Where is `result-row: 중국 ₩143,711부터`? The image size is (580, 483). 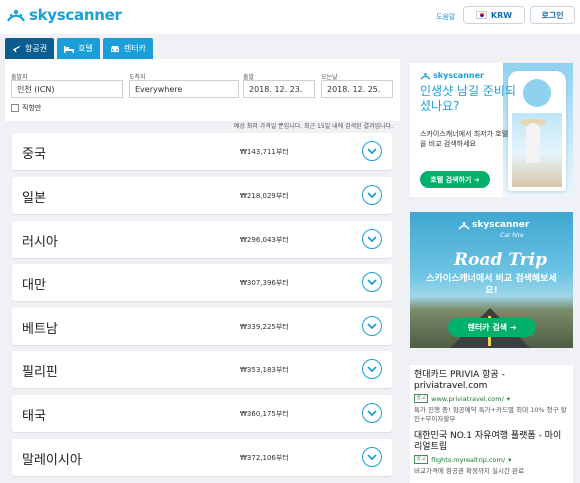 result-row: 중국 ₩143,711부터 is located at coordinates (202, 151).